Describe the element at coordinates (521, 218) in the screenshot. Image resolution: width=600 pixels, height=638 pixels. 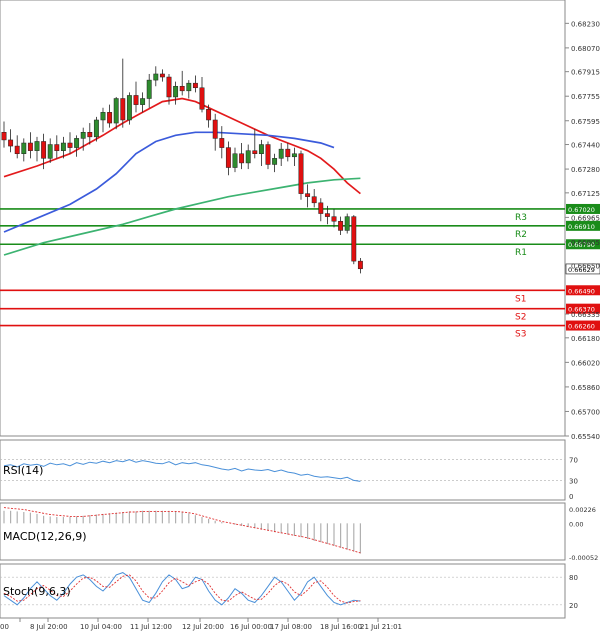
I see `resistance-label-r3: R3` at that location.